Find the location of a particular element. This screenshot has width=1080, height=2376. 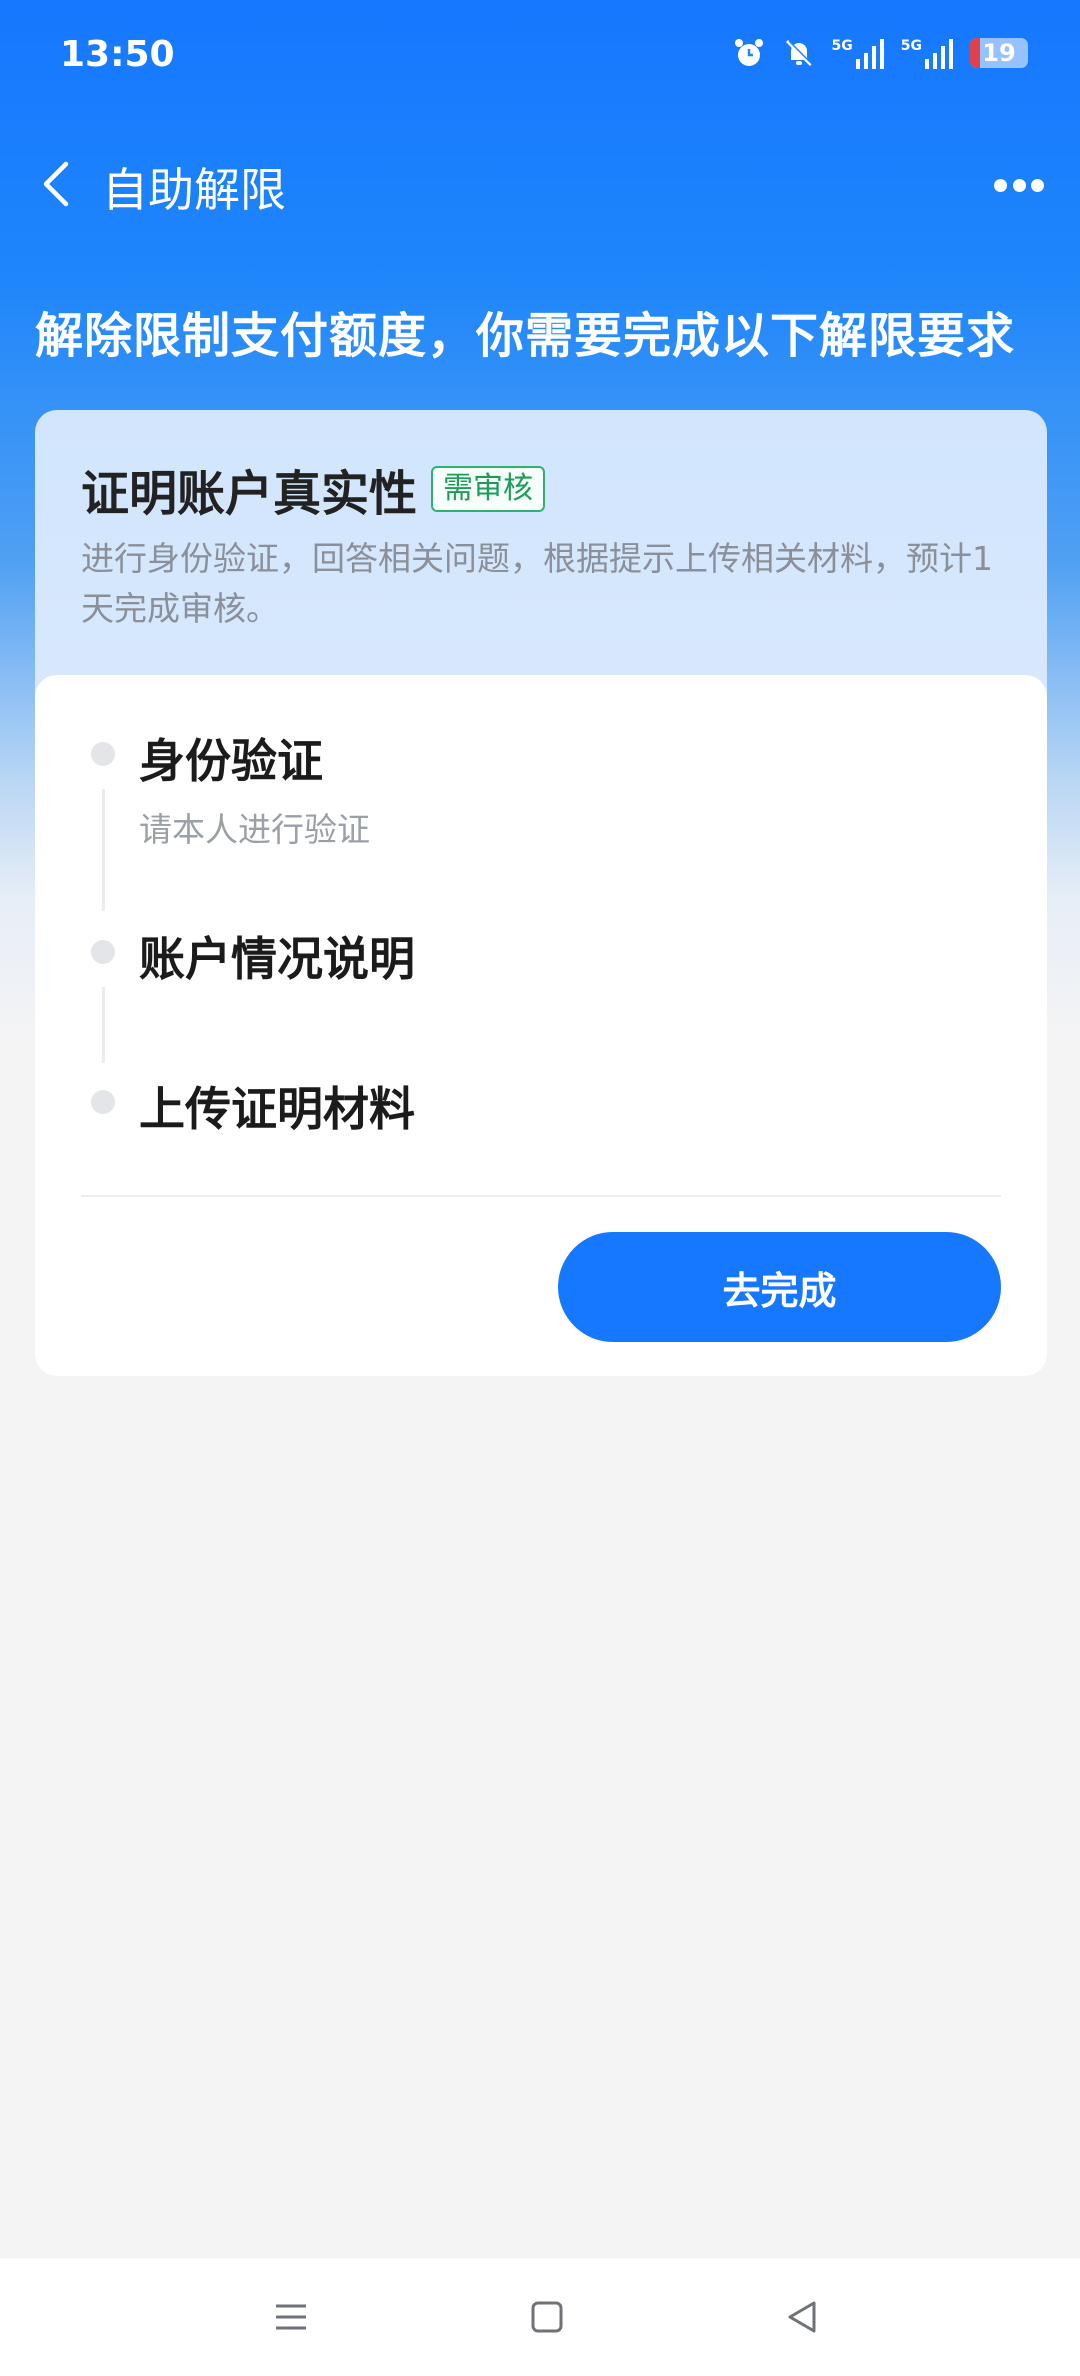

status-time: 13:50 is located at coordinates (117, 54).